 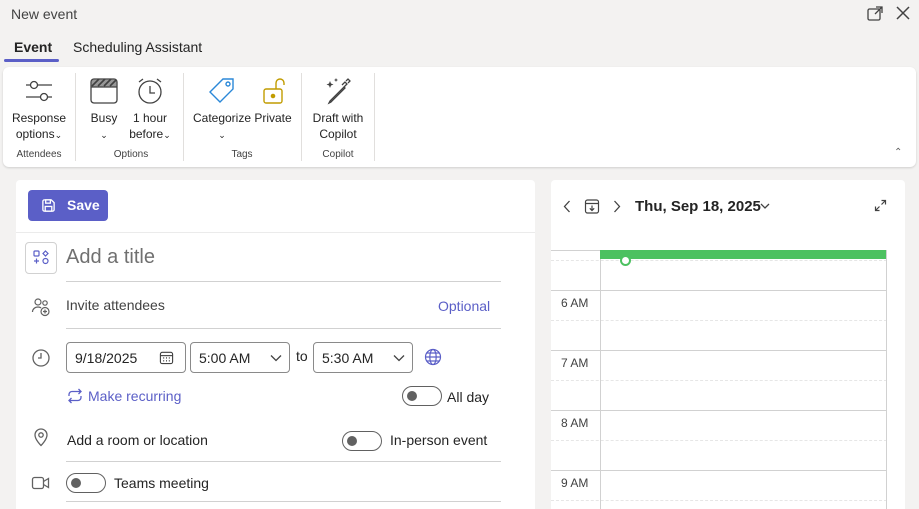 I want to click on tab-bar: Event Scheduling Assistant, so click(x=459, y=49).